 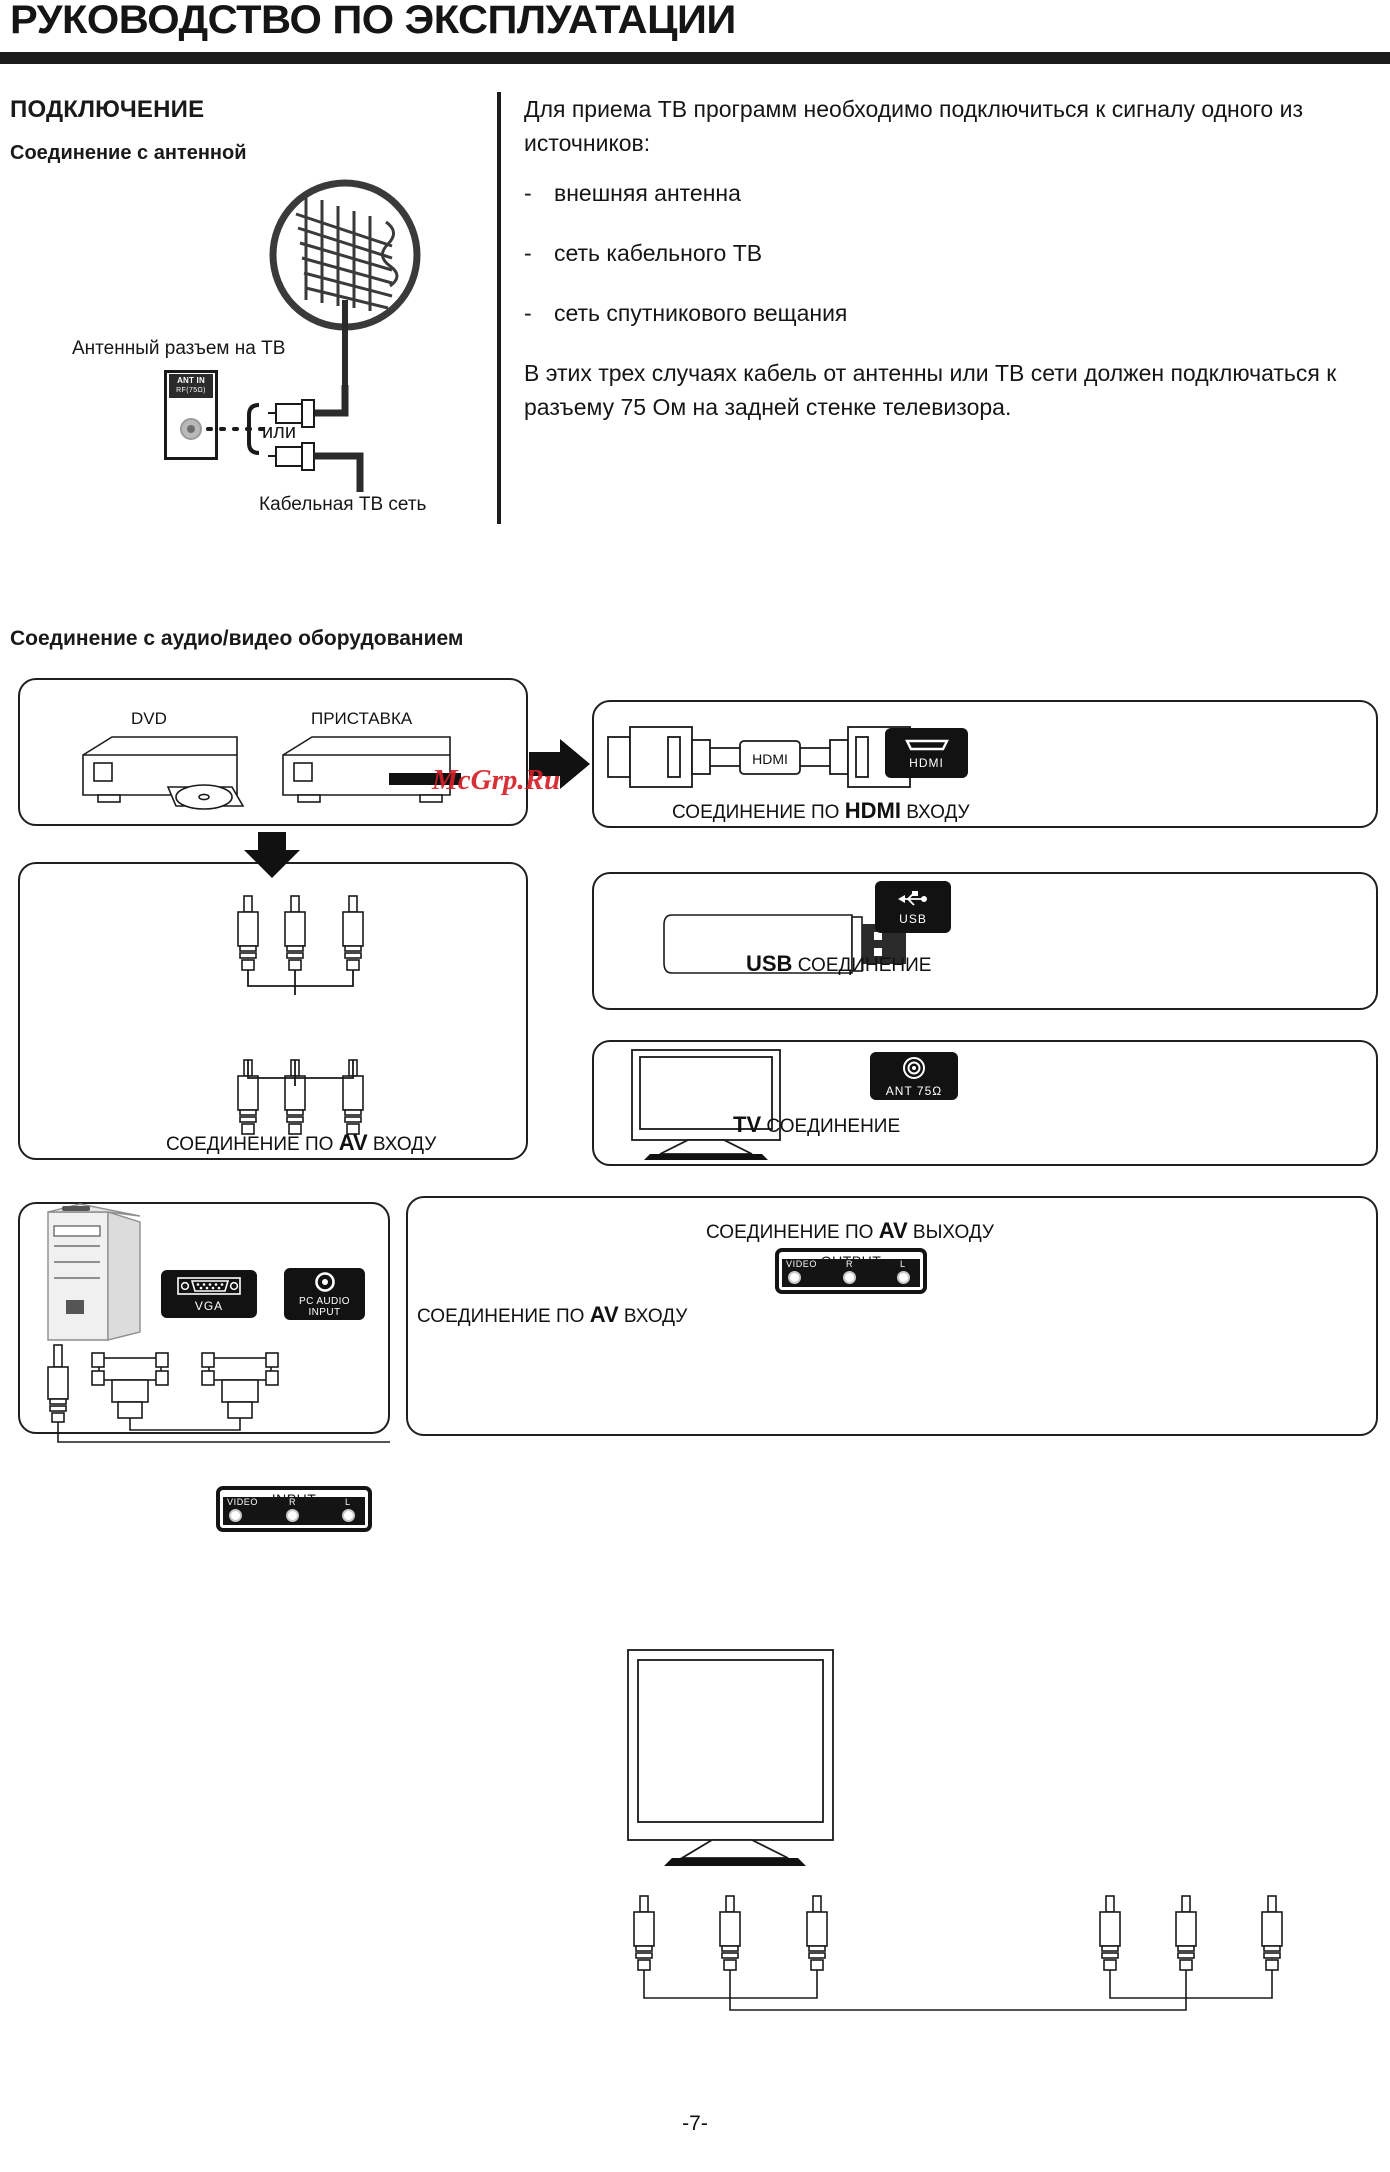 I want to click on av-input-jack-plate: INPUT VIDEO R L, so click(x=294, y=1509).